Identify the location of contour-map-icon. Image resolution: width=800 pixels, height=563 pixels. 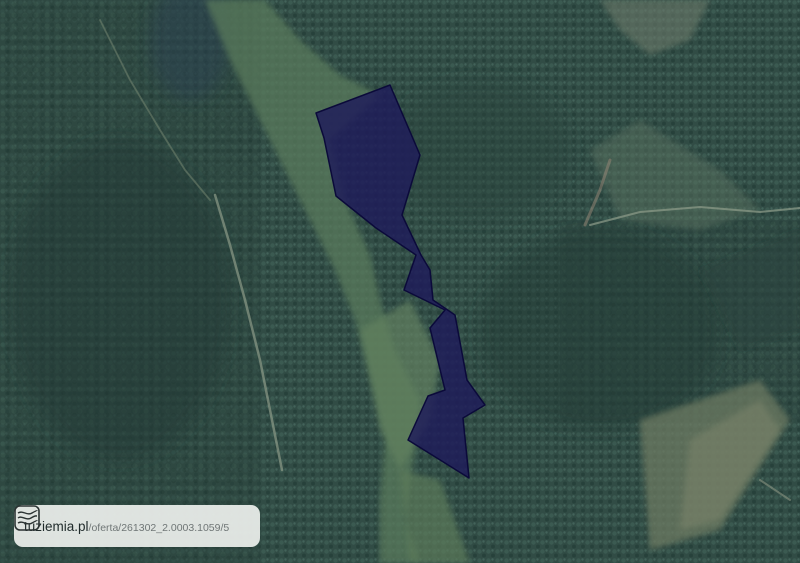
(27, 518).